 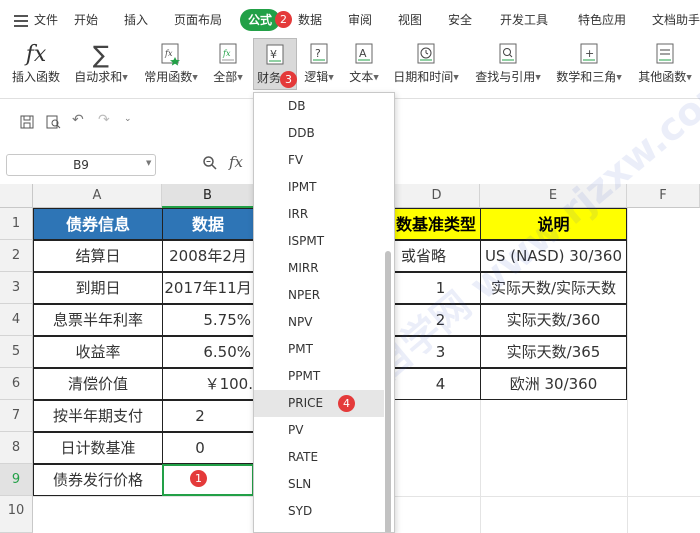 What do you see at coordinates (437, 320) in the screenshot?
I see `cell-d4: 2` at bounding box center [437, 320].